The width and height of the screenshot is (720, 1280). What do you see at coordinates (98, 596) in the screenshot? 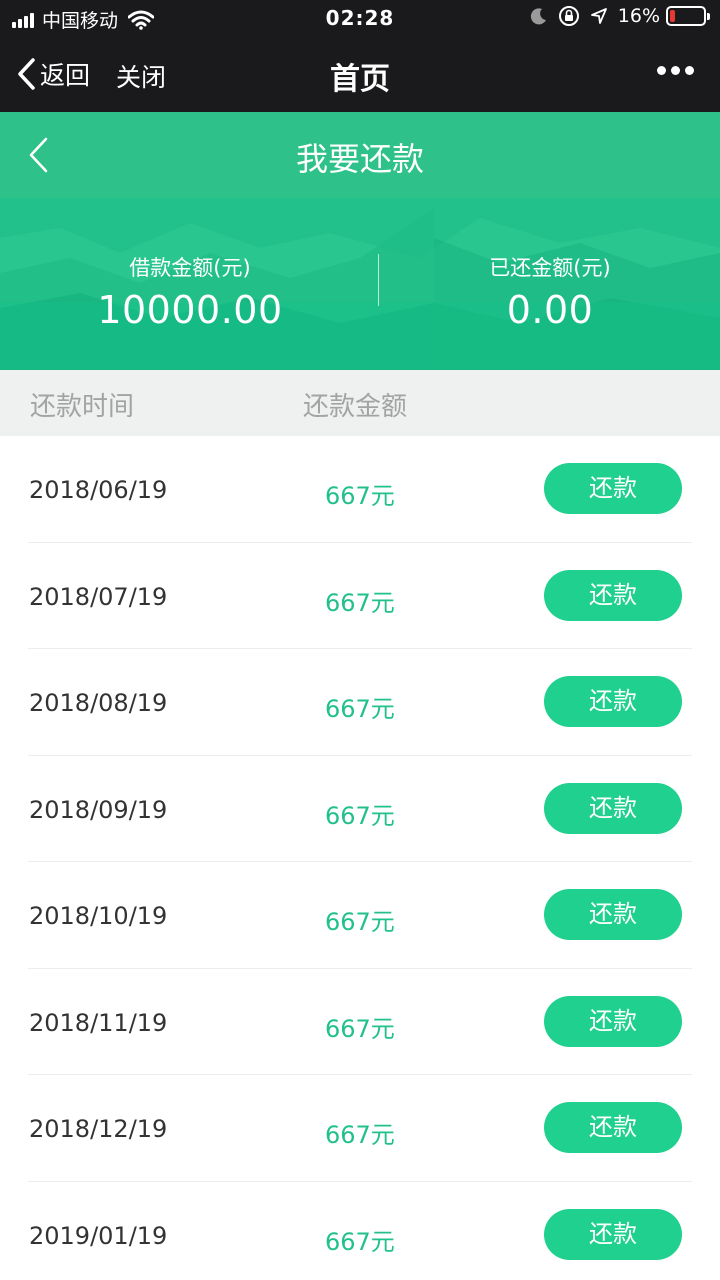
I see `row-date: 2018/07/19` at bounding box center [98, 596].